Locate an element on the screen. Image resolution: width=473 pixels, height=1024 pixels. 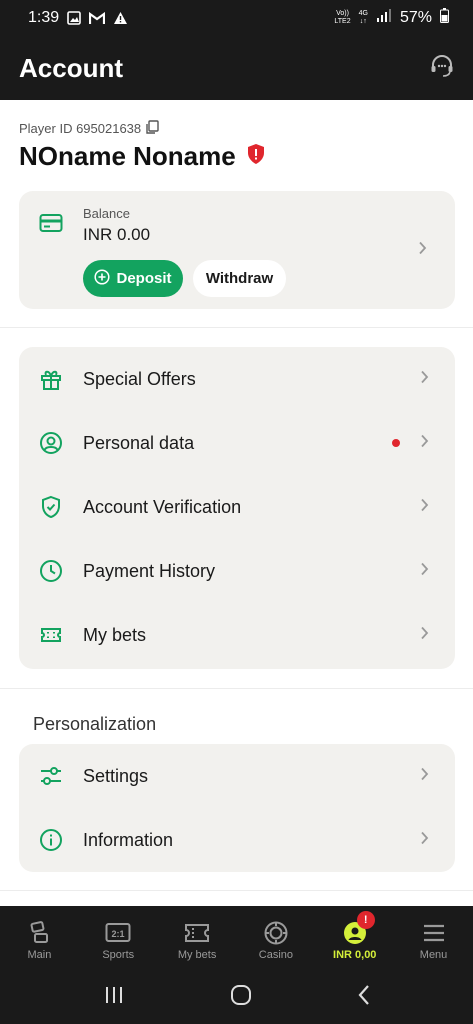
deposit-button: Deposit is located at coordinates (133, 278).